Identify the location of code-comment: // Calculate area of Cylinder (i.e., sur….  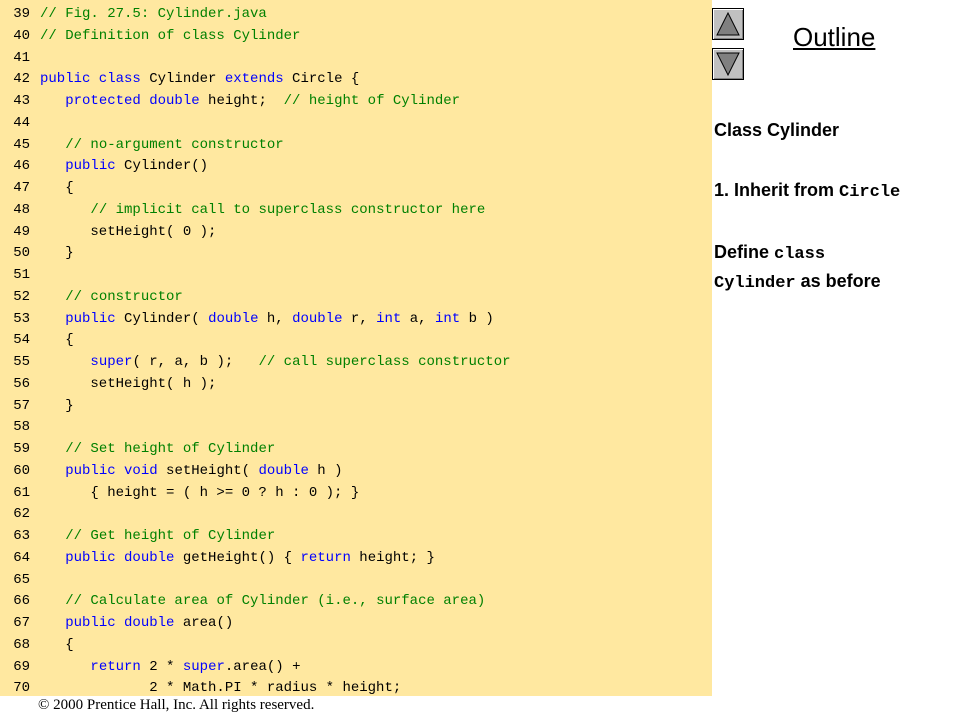
(275, 601).